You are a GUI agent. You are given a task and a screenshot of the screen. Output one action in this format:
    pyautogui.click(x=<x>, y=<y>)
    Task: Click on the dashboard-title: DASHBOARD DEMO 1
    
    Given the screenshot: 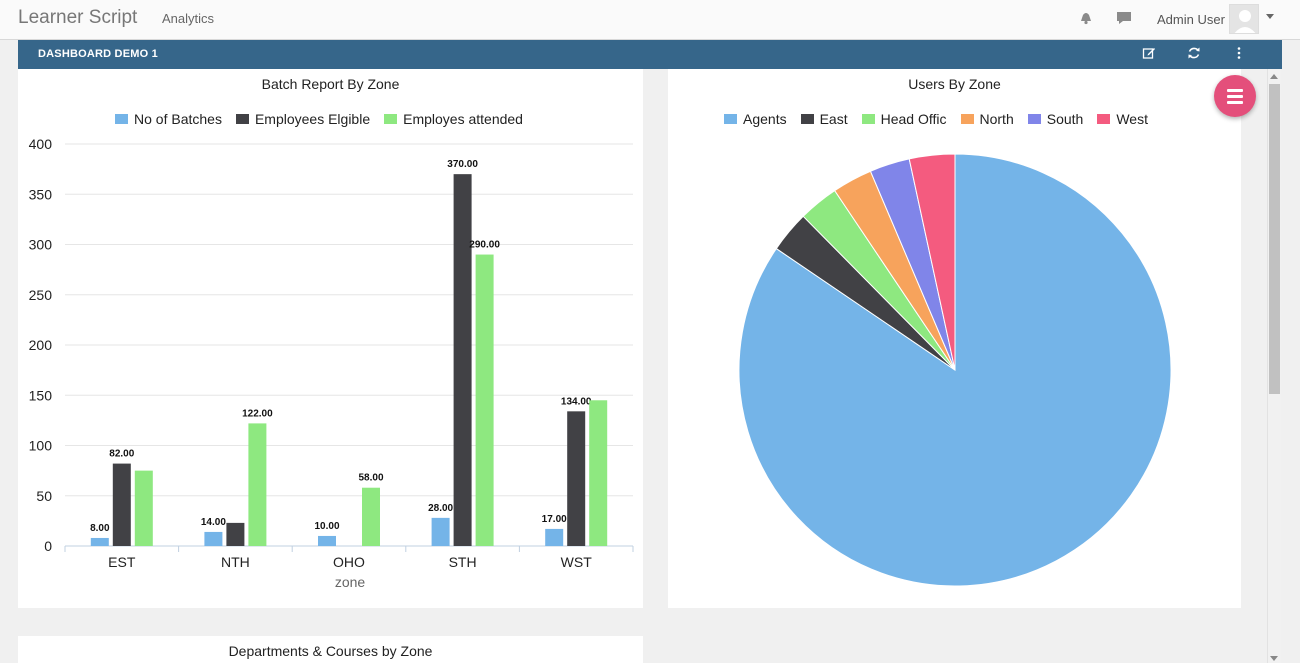 What is the action you would take?
    pyautogui.click(x=98, y=54)
    